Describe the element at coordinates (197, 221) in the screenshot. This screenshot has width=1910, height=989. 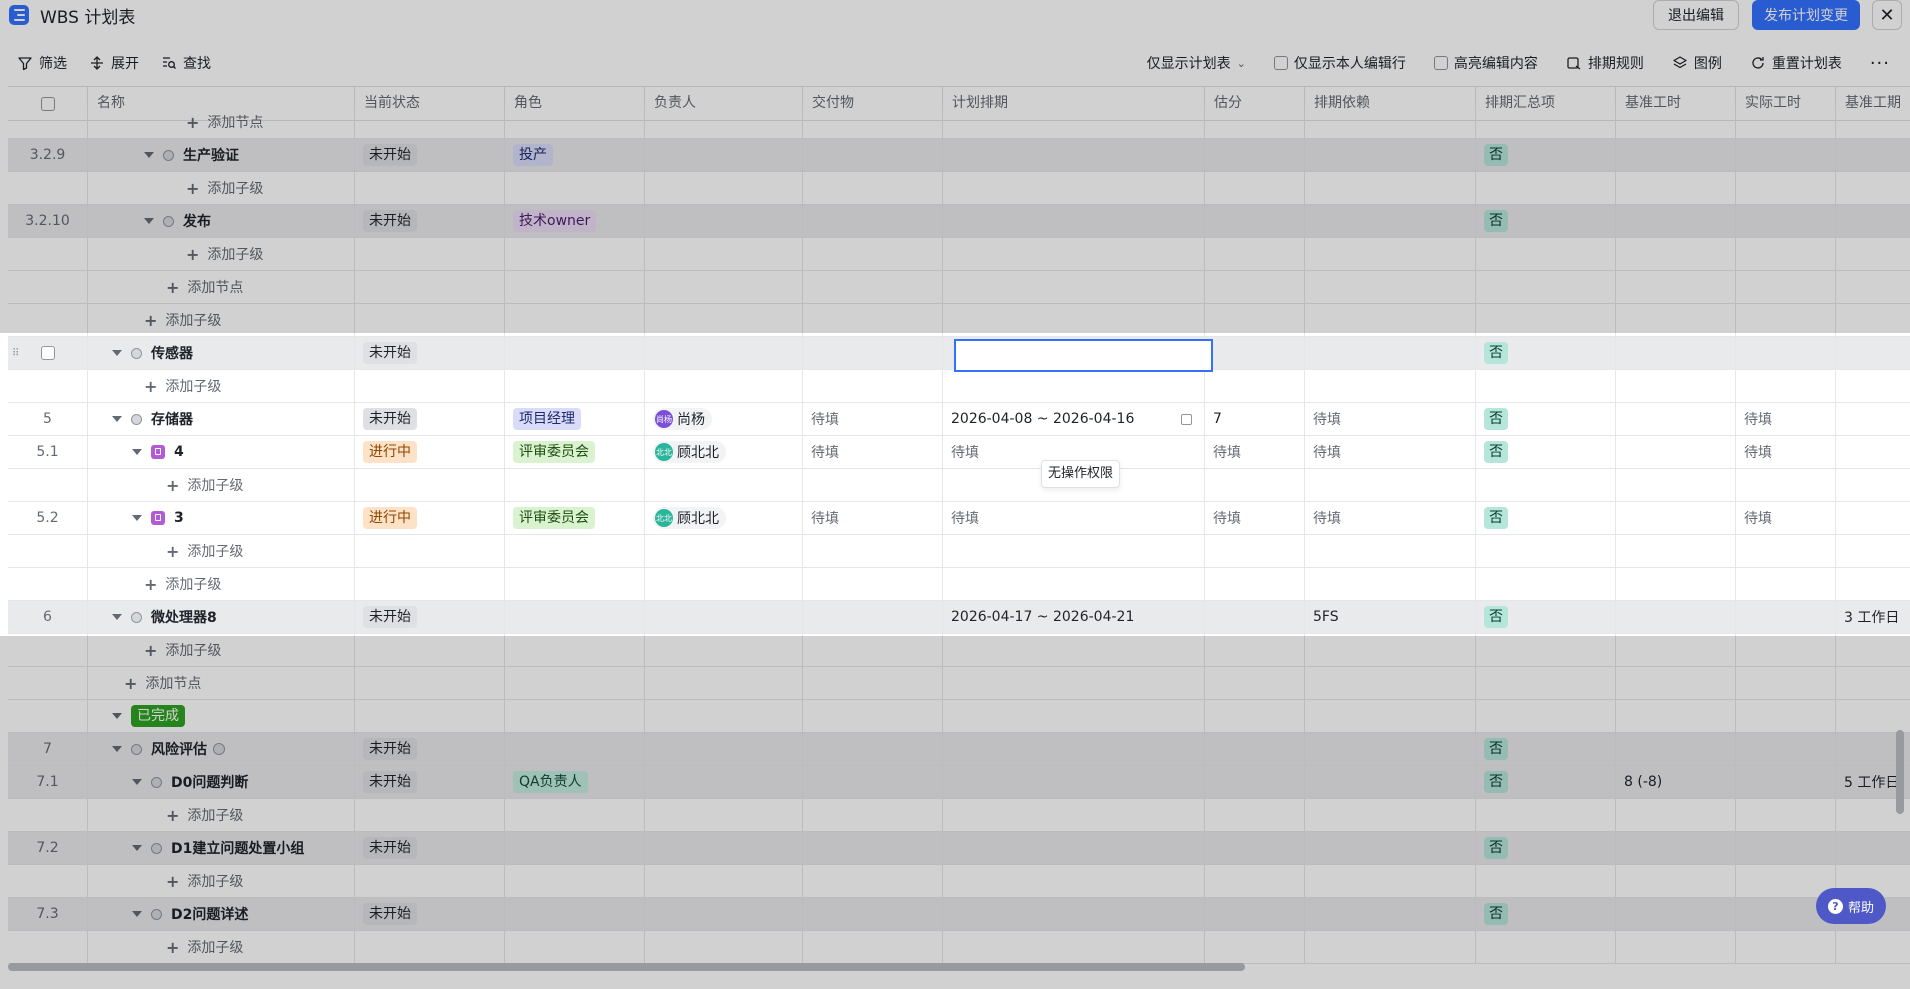
I see `task-name: 发布` at that location.